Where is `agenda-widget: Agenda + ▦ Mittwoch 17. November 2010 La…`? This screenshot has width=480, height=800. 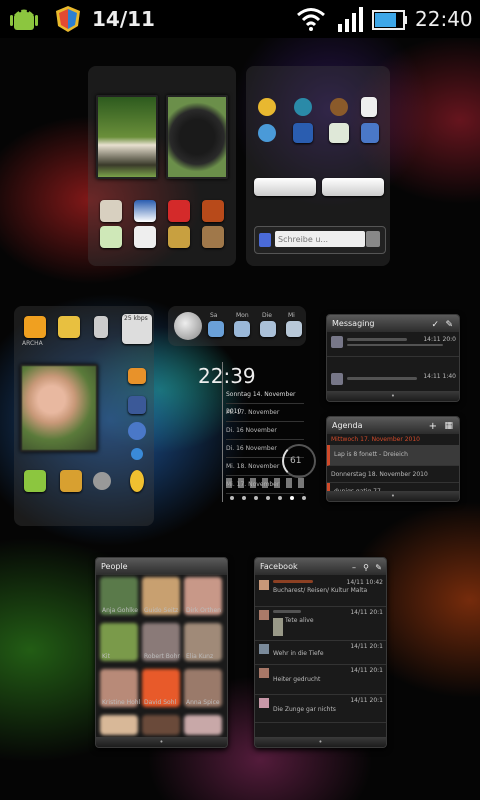
agenda-widget: Agenda + ▦ Mittwoch 17. November 2010 La… is located at coordinates (393, 459).